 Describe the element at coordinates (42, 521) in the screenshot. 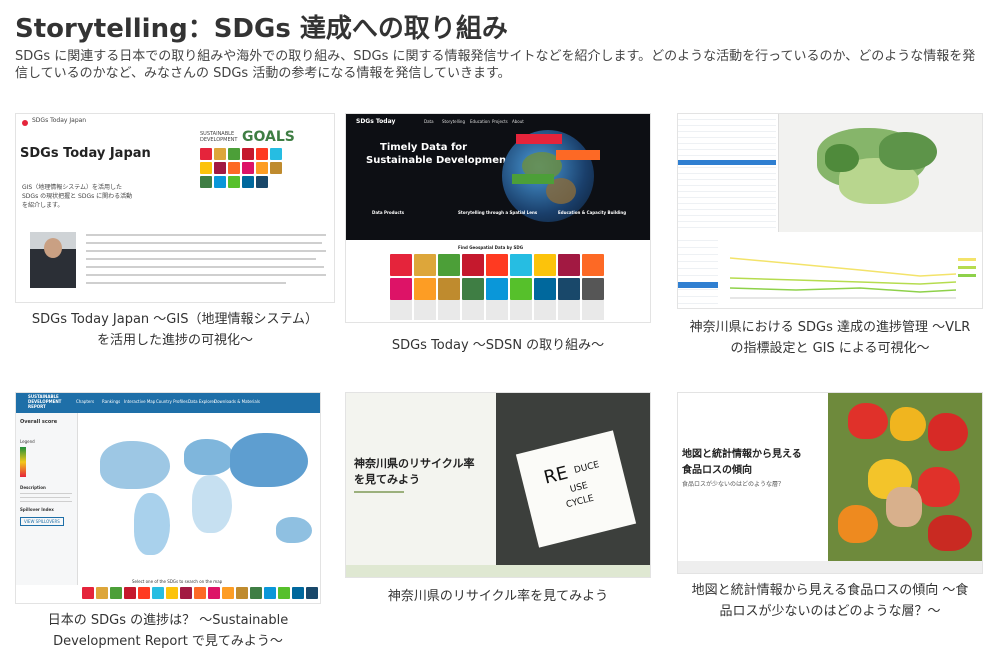

I see `view-spillovers-button: VIEW SPILLOVERS` at that location.